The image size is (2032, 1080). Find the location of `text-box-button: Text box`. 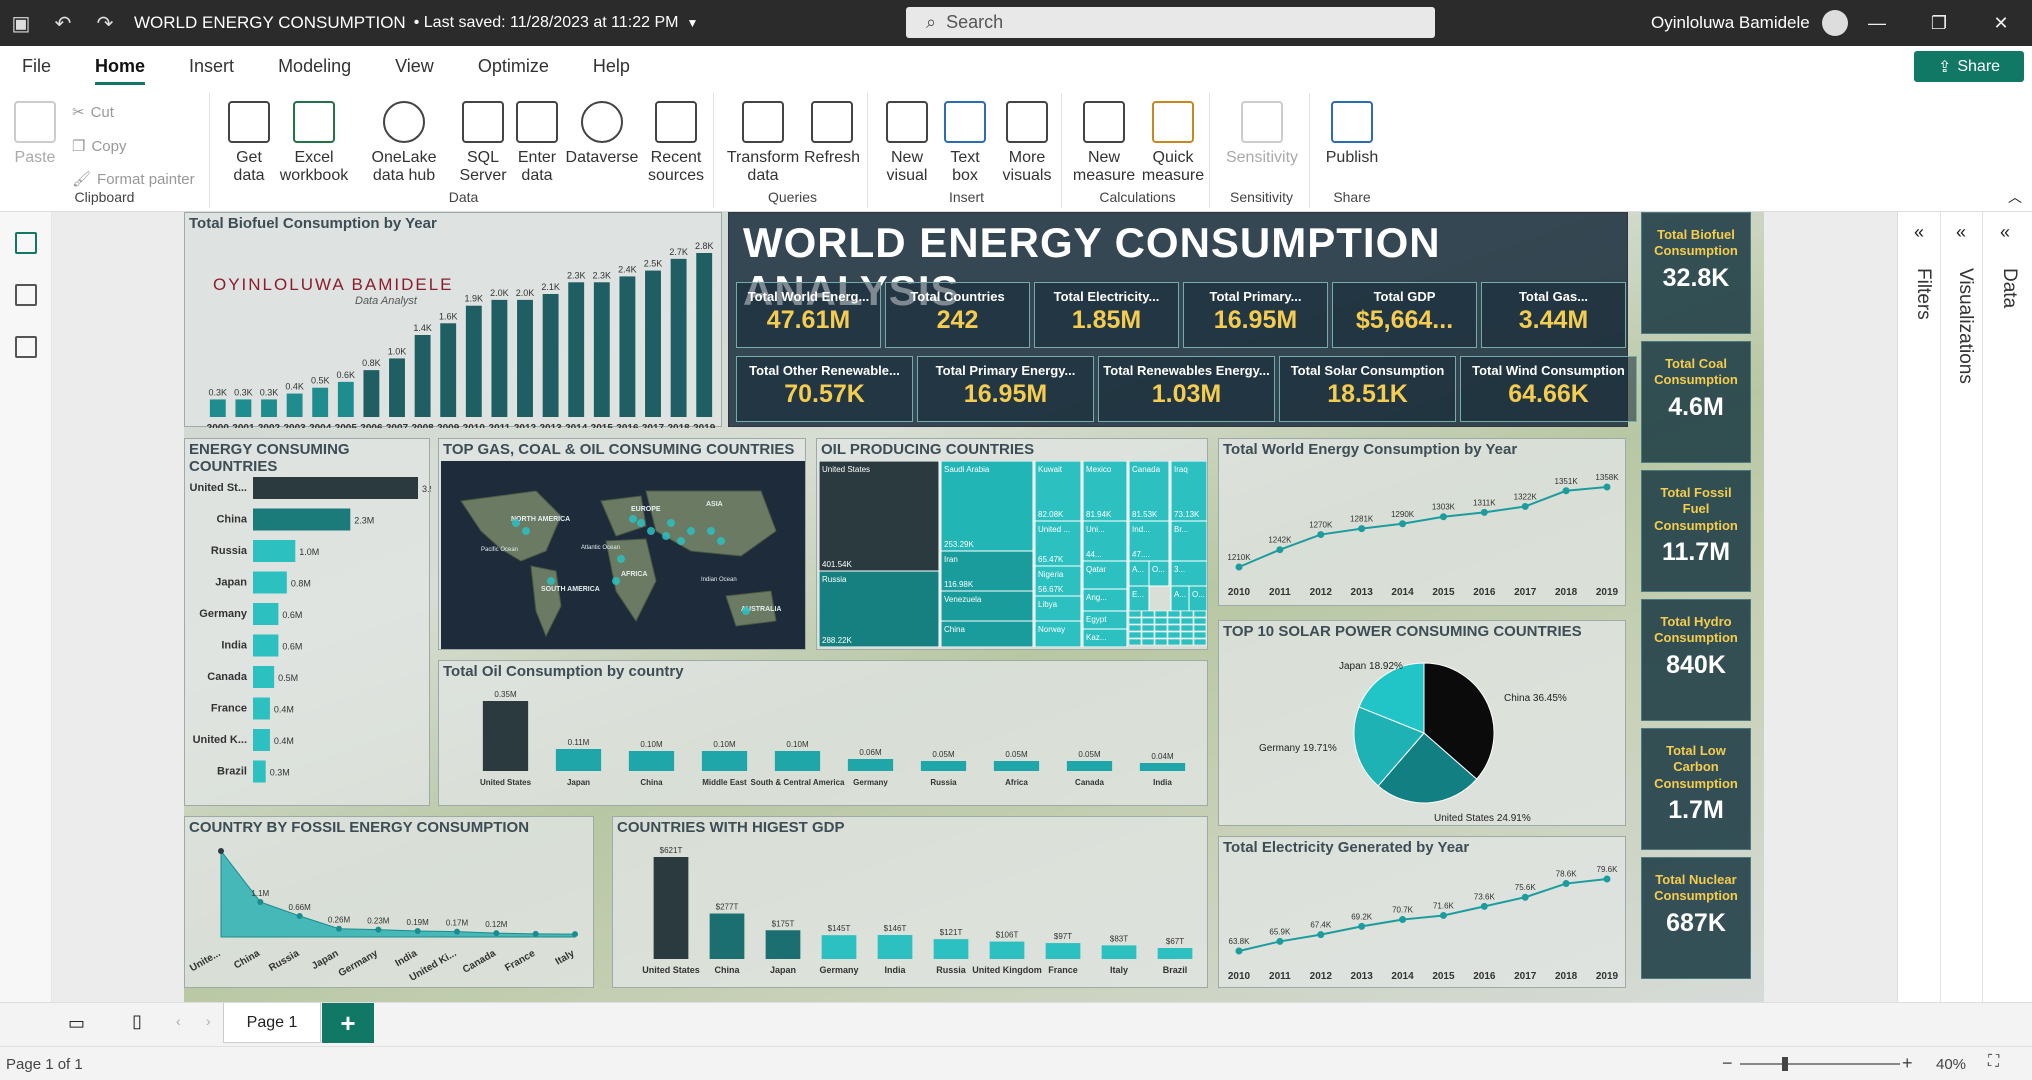

text-box-button: Text box is located at coordinates (965, 142).